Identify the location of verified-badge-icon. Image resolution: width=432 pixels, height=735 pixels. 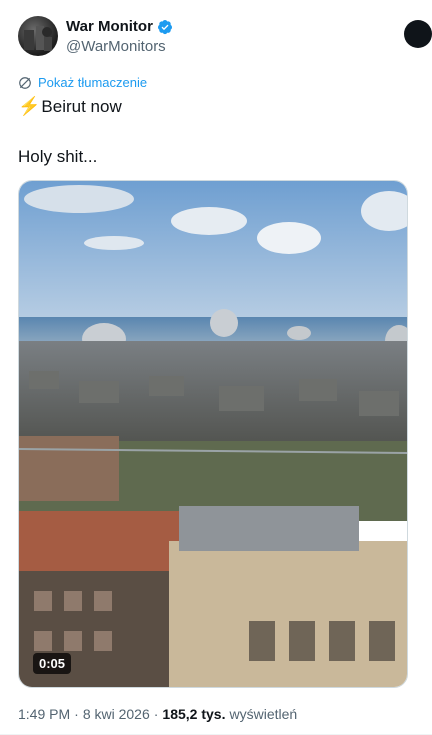
(164, 26).